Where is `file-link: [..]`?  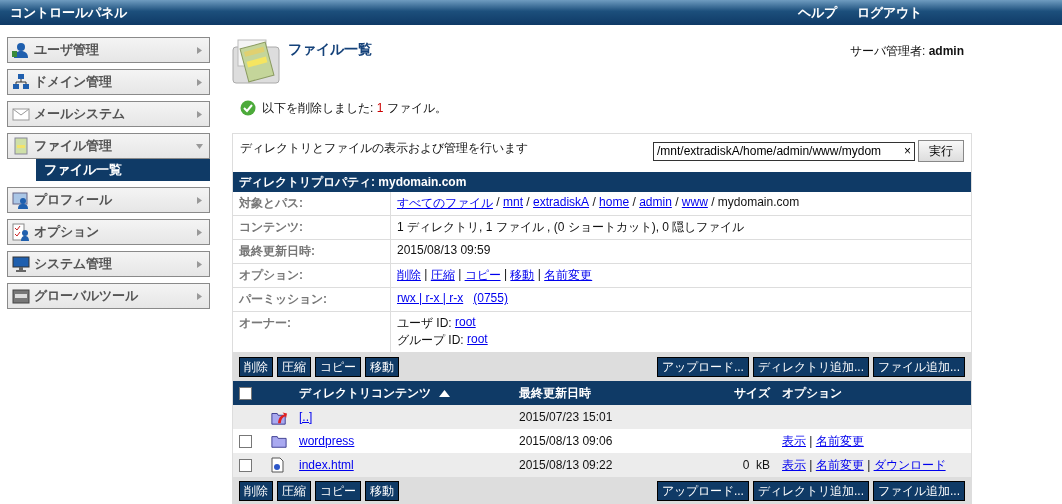
file-link: [..] is located at coordinates (306, 417).